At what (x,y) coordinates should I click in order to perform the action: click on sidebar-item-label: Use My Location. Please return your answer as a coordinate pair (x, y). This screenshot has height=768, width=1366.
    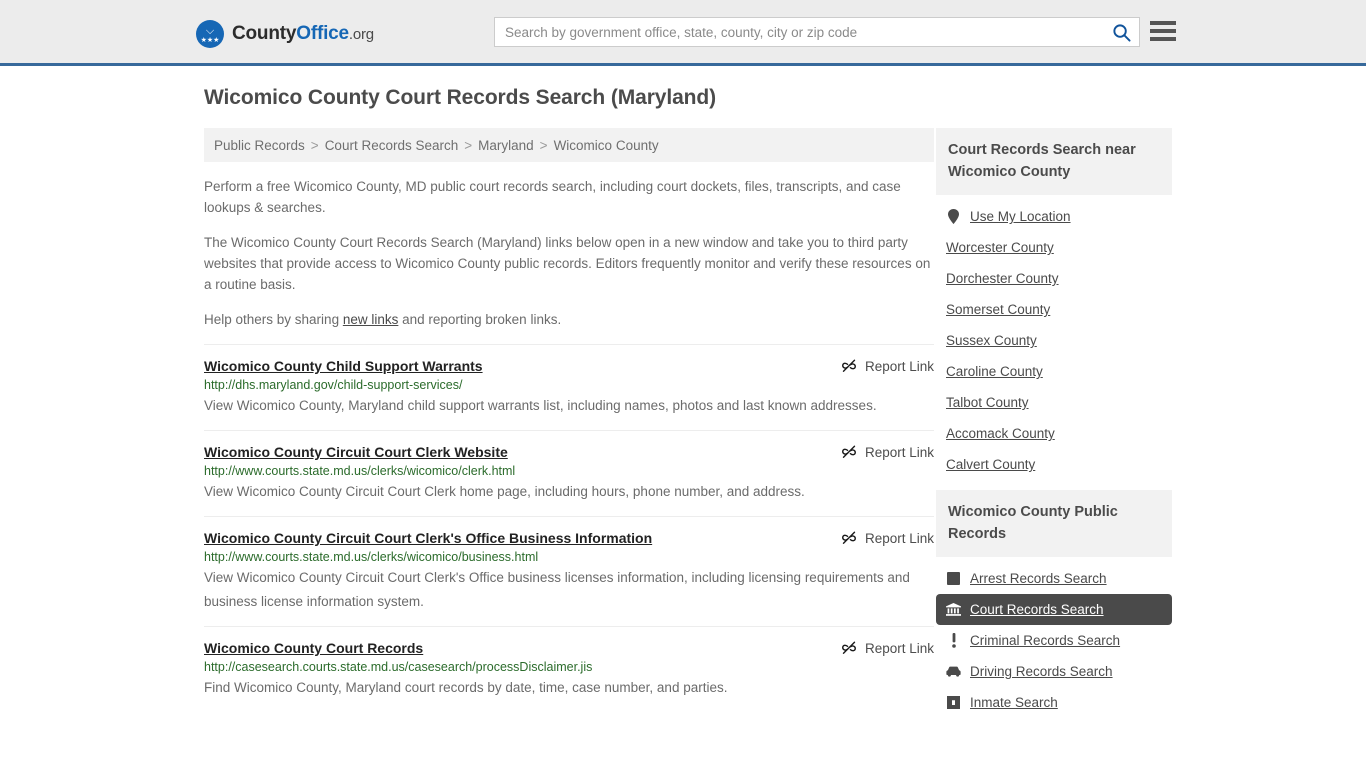
    Looking at the image, I should click on (1020, 216).